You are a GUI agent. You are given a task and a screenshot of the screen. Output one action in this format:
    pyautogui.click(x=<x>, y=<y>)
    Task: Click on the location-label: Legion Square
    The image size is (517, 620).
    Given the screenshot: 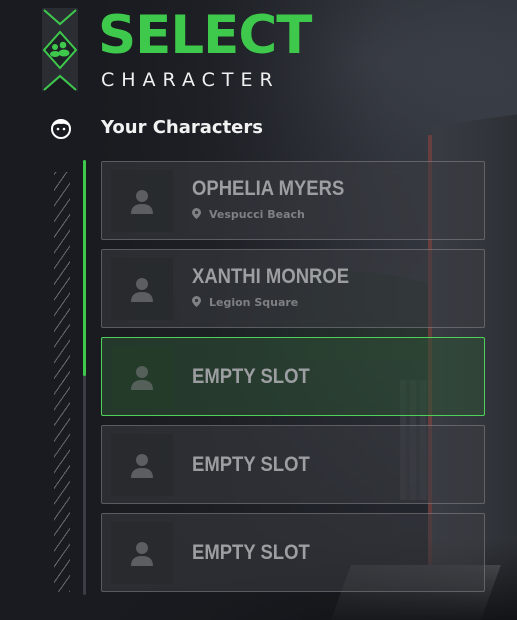 What is the action you would take?
    pyautogui.click(x=254, y=302)
    